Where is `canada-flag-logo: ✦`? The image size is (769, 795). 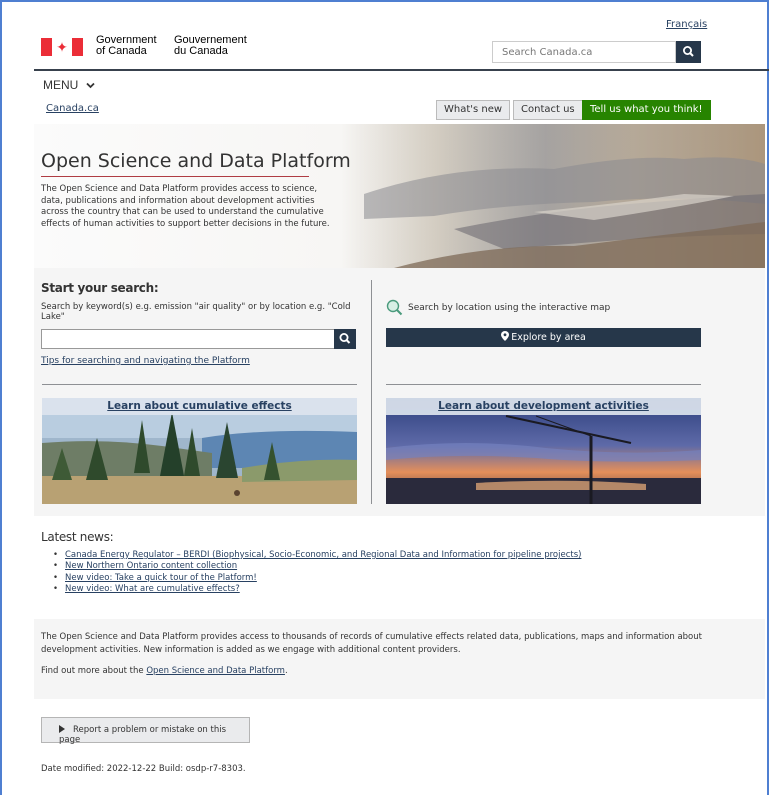 canada-flag-logo: ✦ is located at coordinates (62, 47).